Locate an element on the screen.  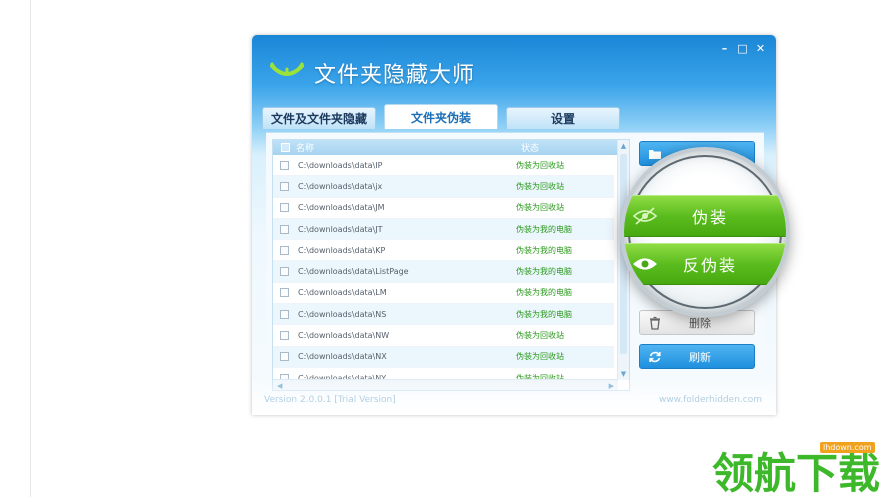
table-row: C:\downloads\data\NS 伪装为我的电脑 is located at coordinates (443, 315).